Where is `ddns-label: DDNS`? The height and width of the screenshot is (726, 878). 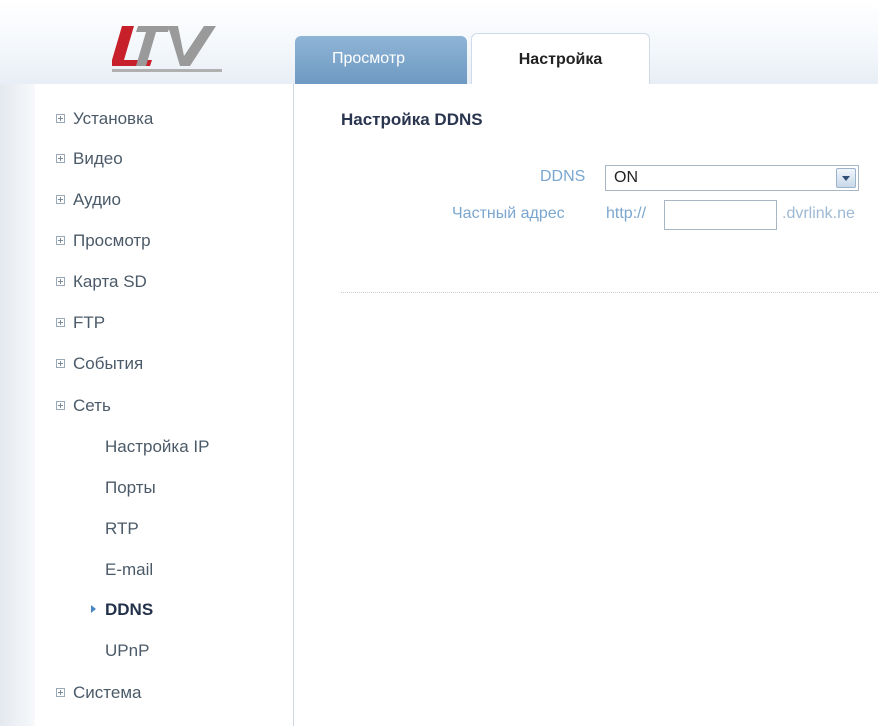
ddns-label: DDNS is located at coordinates (563, 176).